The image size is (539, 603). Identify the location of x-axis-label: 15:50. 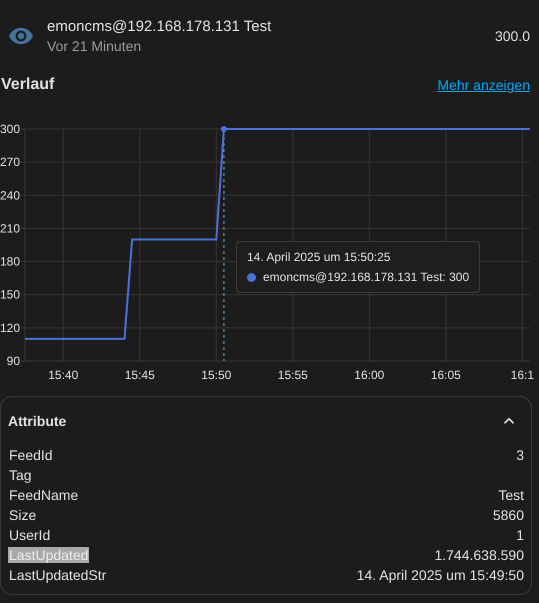
(216, 375).